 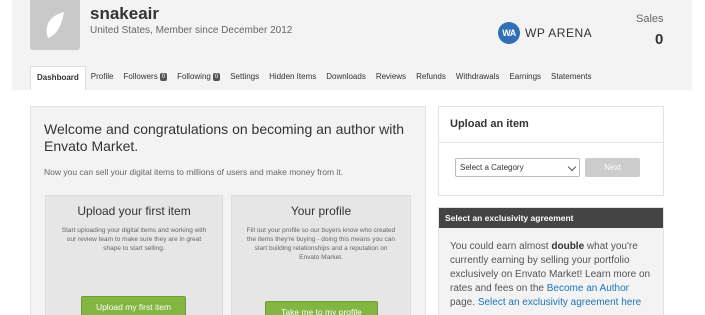 What do you see at coordinates (551, 151) in the screenshot?
I see `upload-item-panel: Upload an item Select a Category Next` at bounding box center [551, 151].